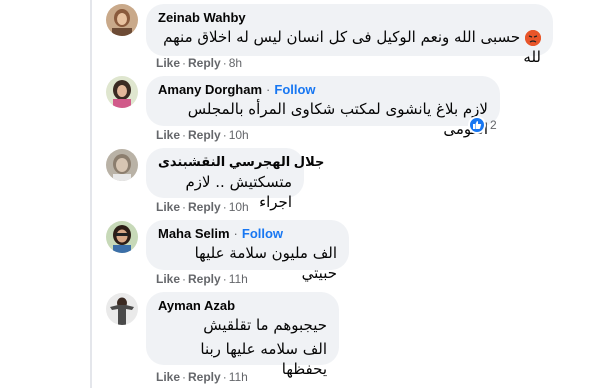  What do you see at coordinates (91, 194) in the screenshot?
I see `thread-line` at bounding box center [91, 194].